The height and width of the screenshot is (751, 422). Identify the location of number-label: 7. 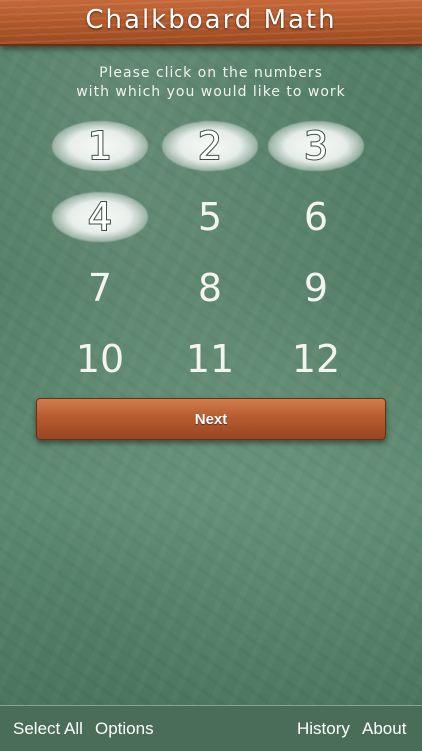
(100, 288).